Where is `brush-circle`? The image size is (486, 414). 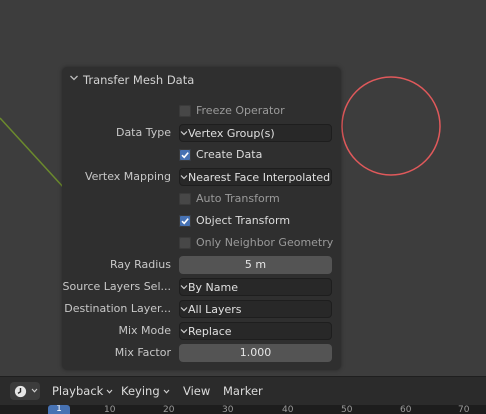
brush-circle is located at coordinates (391, 126).